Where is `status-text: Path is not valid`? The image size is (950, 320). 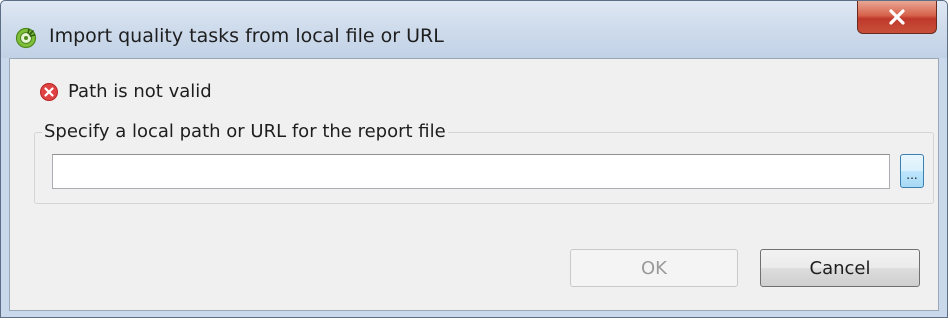 status-text: Path is not valid is located at coordinates (140, 91).